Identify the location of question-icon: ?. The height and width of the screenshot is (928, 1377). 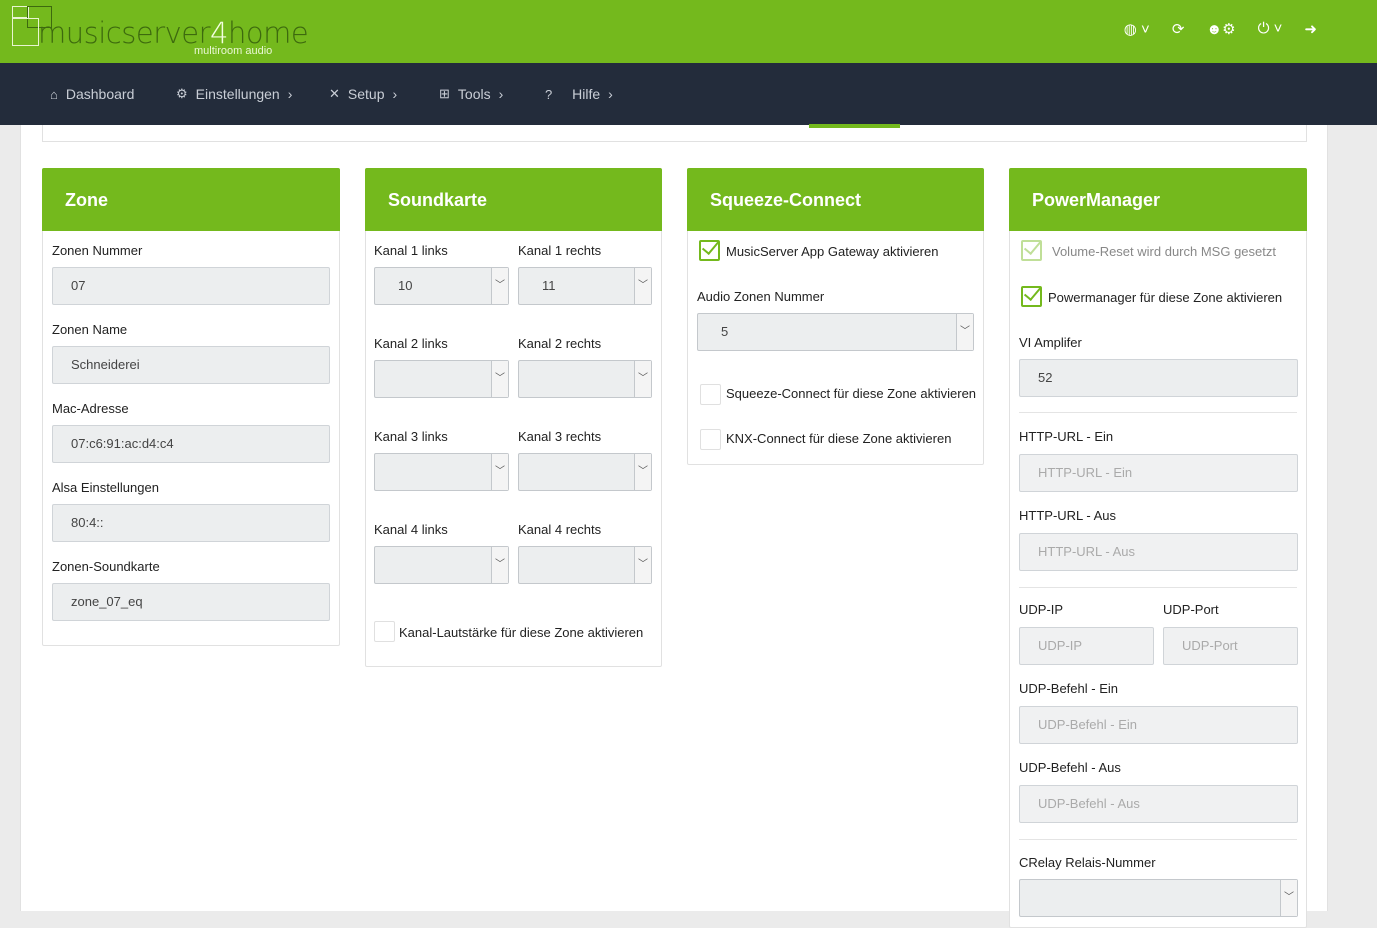
(549, 94).